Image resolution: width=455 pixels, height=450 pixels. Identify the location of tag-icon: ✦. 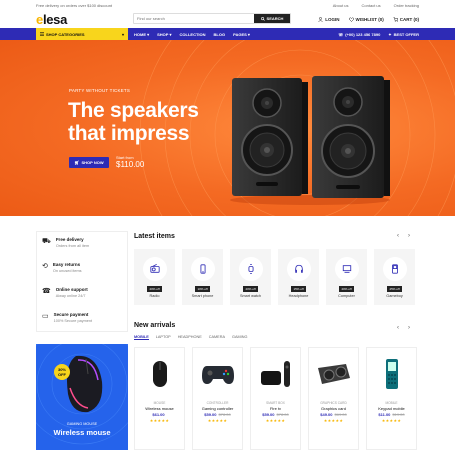
(390, 34).